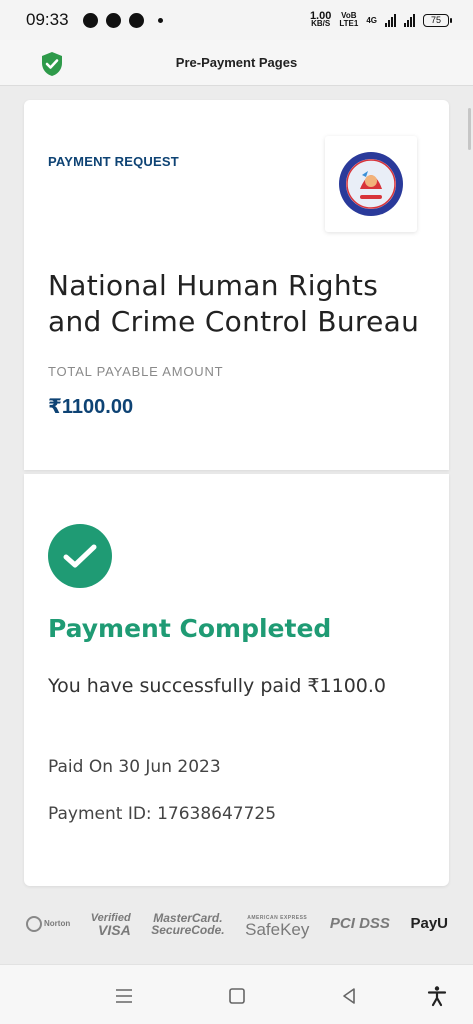 The height and width of the screenshot is (1024, 473). What do you see at coordinates (429, 923) in the screenshot?
I see `payu-logo: PayU` at bounding box center [429, 923].